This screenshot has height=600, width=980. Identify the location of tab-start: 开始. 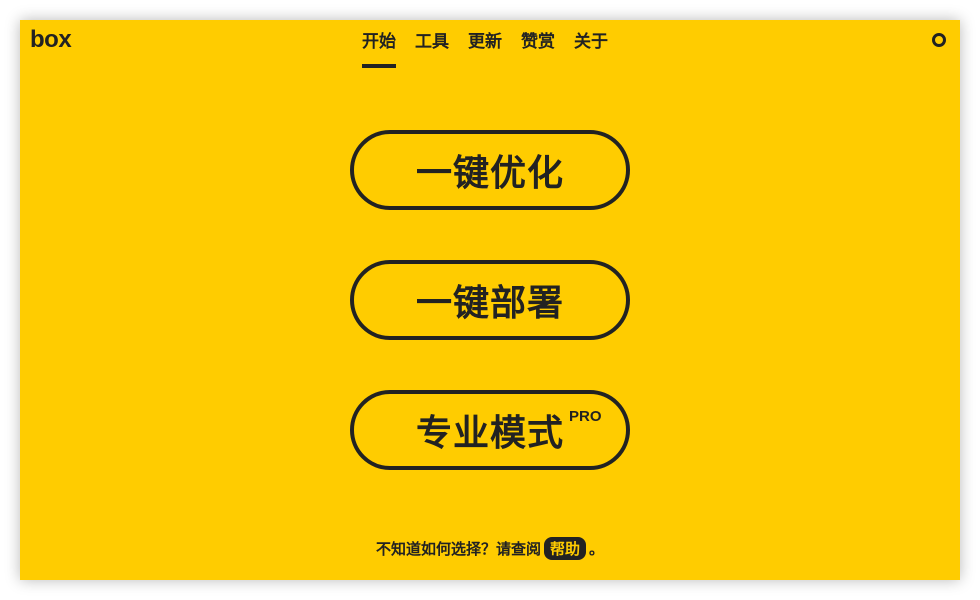
(379, 49).